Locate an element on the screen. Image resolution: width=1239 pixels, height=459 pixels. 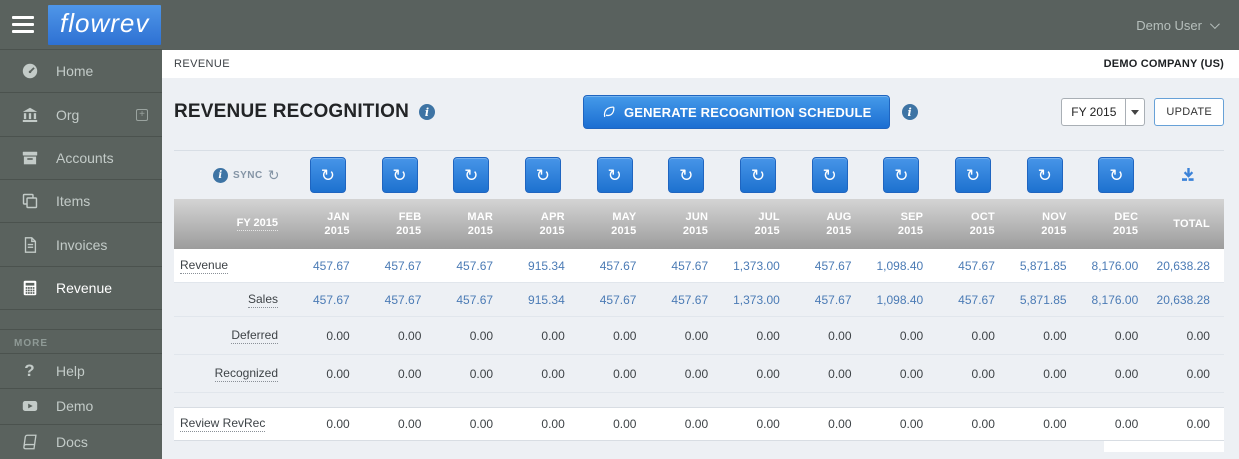
sync-column-cell-mar: ↻ is located at coordinates (471, 175).